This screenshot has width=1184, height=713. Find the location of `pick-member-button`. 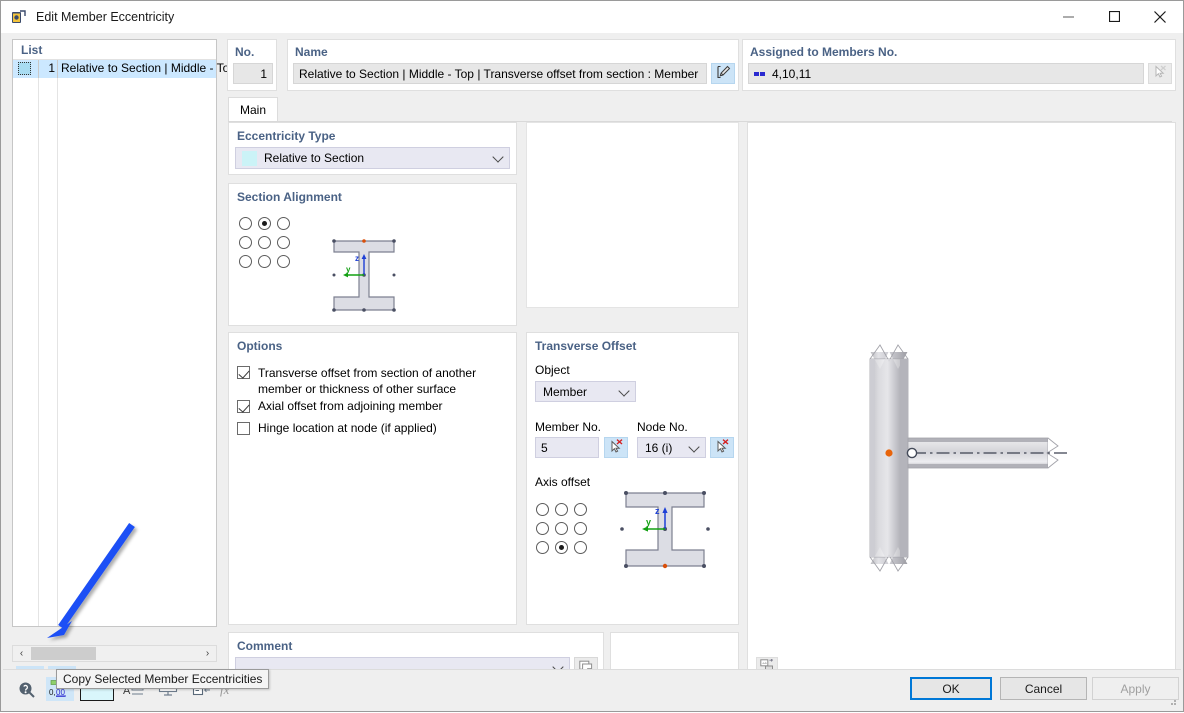

pick-member-button is located at coordinates (616, 447).